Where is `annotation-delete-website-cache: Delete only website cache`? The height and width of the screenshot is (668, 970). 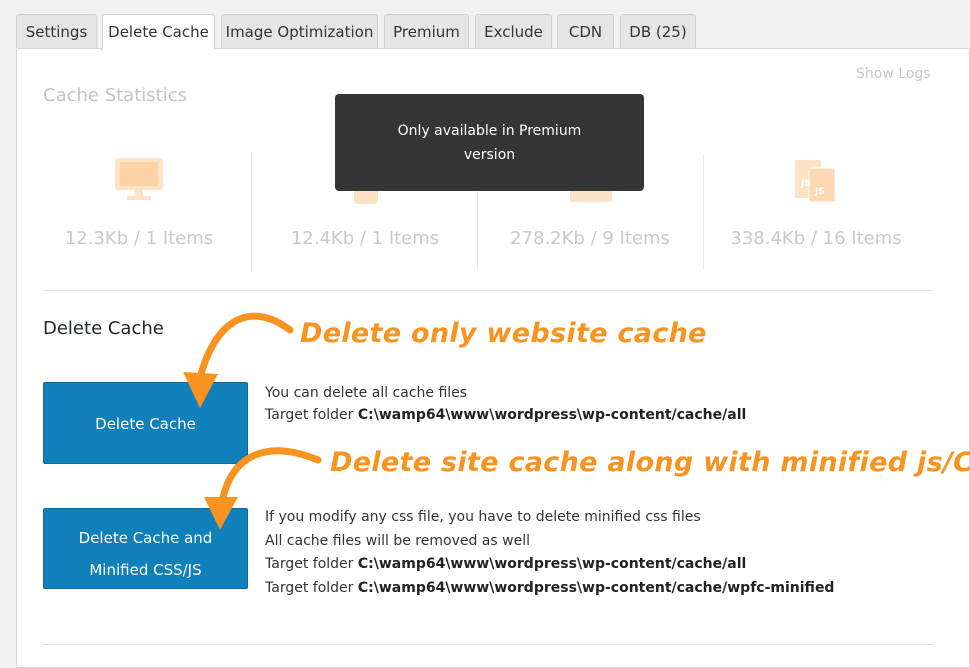 annotation-delete-website-cache: Delete only website cache is located at coordinates (503, 333).